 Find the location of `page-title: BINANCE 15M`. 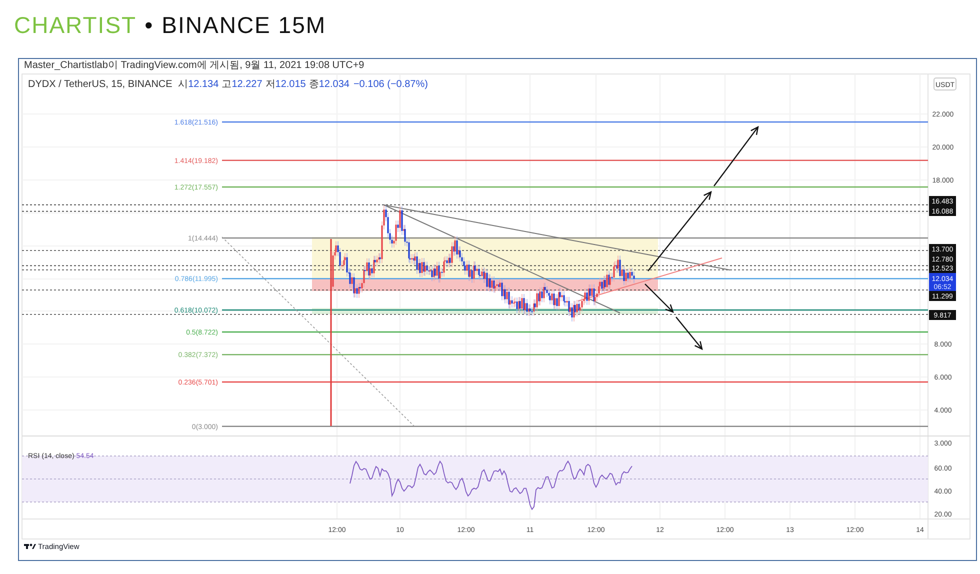

page-title: BINANCE 15M is located at coordinates (244, 25).